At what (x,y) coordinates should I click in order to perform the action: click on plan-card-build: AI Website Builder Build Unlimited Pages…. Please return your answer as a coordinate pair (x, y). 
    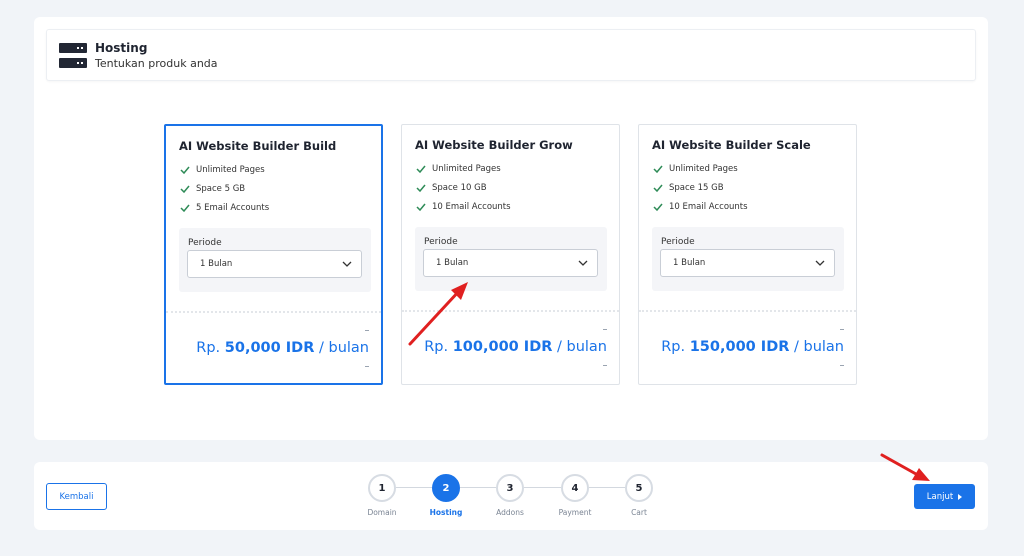
    Looking at the image, I should click on (273, 254).